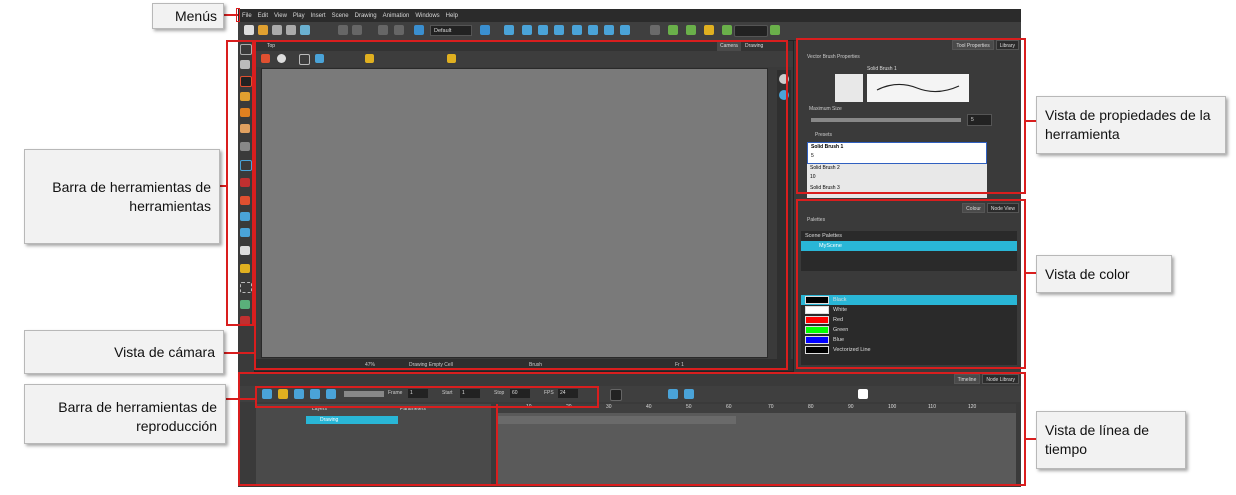  What do you see at coordinates (125, 414) in the screenshot?
I see `playback-toolbar-callout: Barra de herramientas de reproducción` at bounding box center [125, 414].